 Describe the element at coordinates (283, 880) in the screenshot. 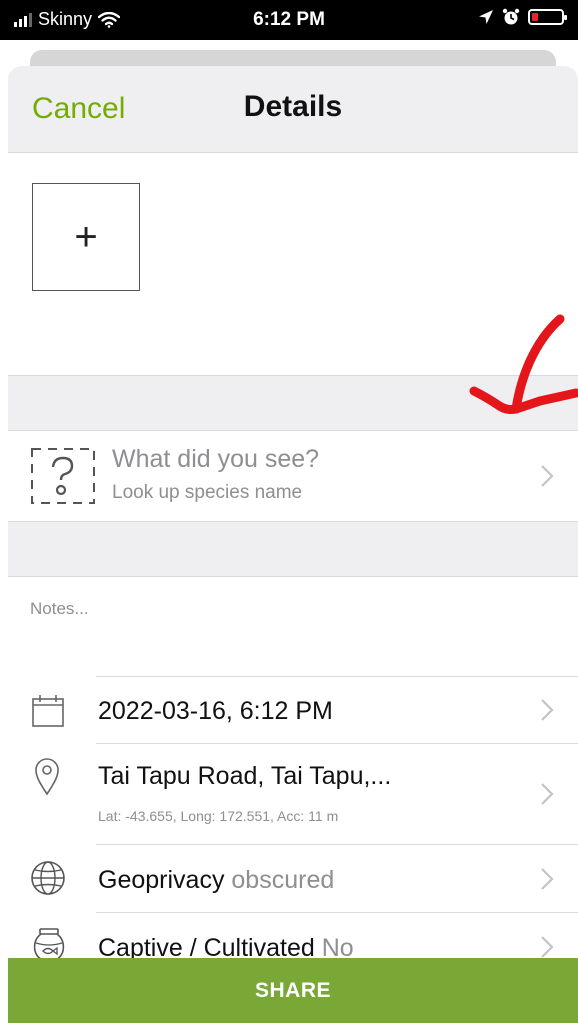

I see `geoprivacy-value: obscured` at that location.